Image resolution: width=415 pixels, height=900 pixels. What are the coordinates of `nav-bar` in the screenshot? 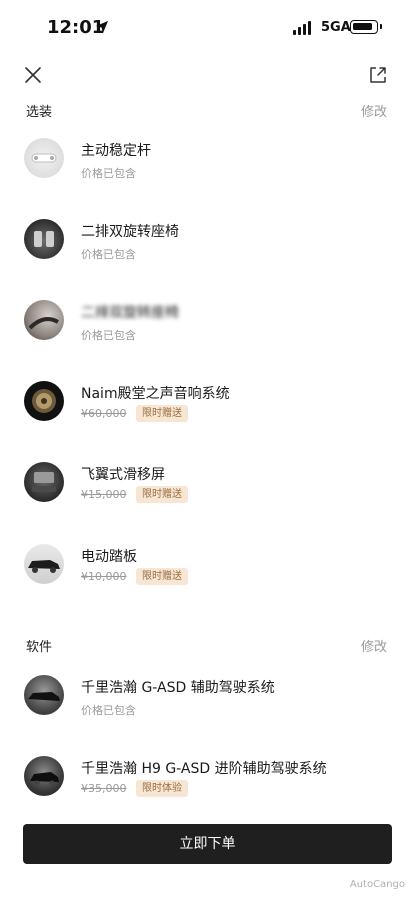 It's located at (207, 76).